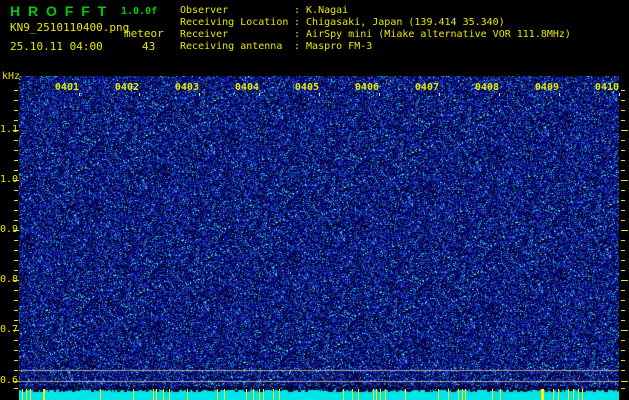 Image resolution: width=629 pixels, height=400 pixels. What do you see at coordinates (9, 229) in the screenshot?
I see `freq-axis-label: 0.9` at bounding box center [9, 229].